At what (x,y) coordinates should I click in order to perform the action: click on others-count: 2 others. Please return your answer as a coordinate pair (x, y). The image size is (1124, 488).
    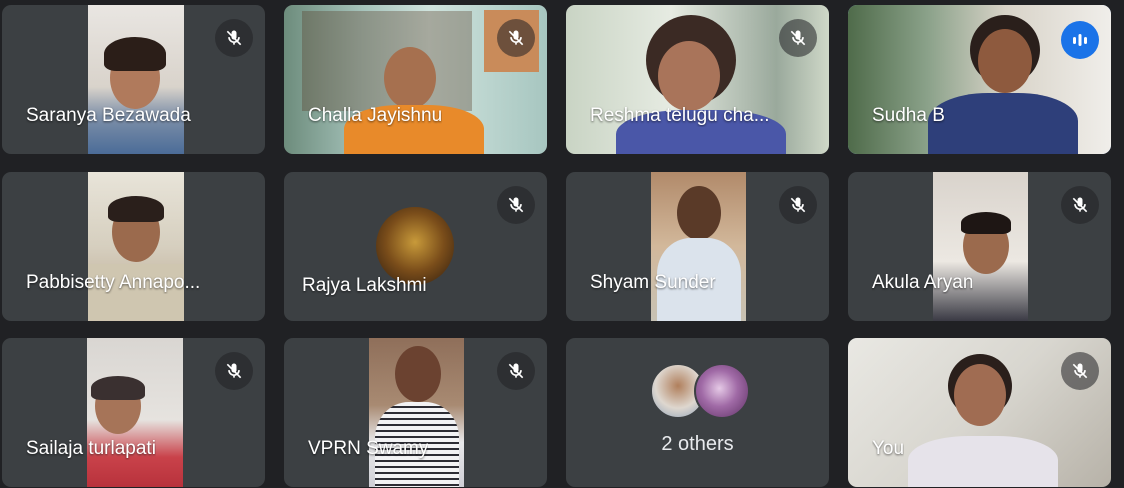
    Looking at the image, I should click on (697, 444).